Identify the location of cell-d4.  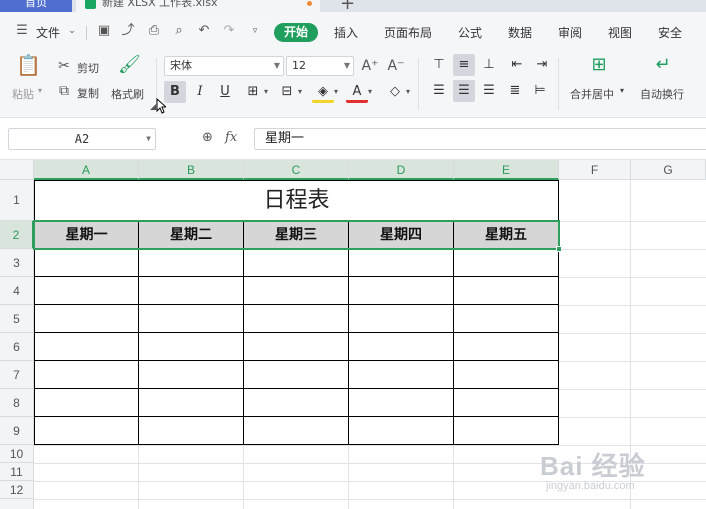
(401, 290).